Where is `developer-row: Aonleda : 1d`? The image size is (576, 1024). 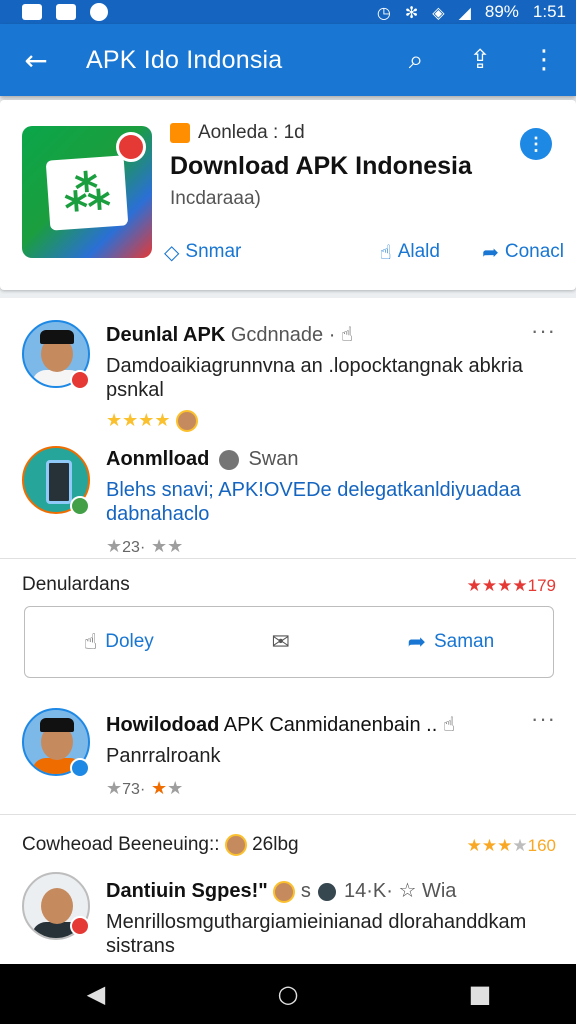 developer-row: Aonleda : 1d is located at coordinates (237, 133).